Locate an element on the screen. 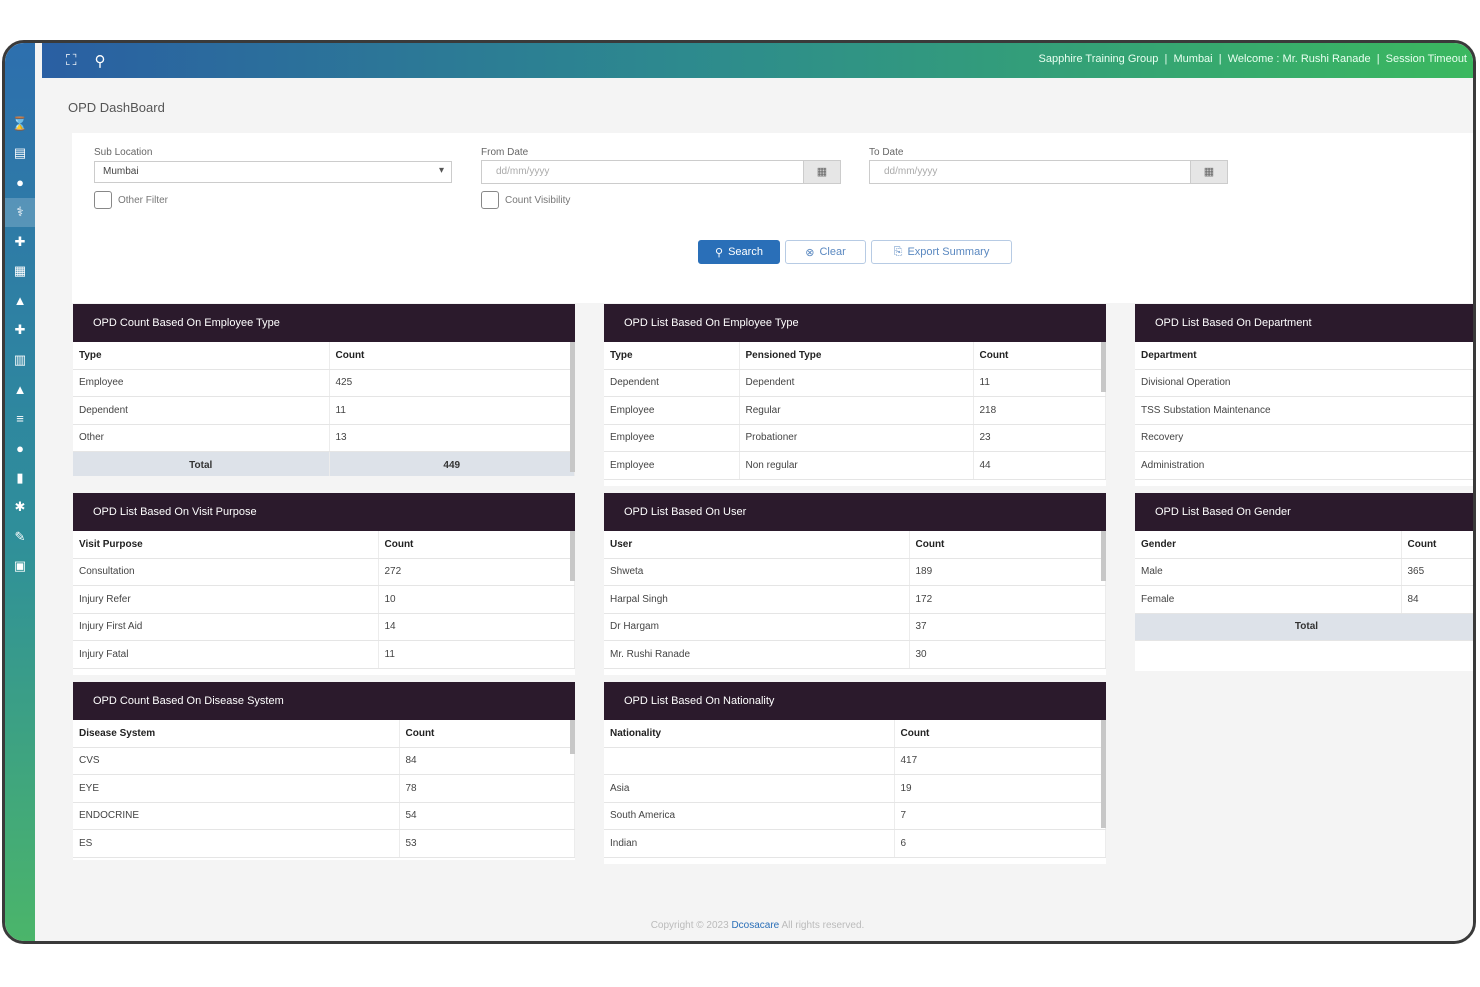 Image resolution: width=1480 pixels, height=987 pixels. table-row: ES 53 is located at coordinates (324, 843).